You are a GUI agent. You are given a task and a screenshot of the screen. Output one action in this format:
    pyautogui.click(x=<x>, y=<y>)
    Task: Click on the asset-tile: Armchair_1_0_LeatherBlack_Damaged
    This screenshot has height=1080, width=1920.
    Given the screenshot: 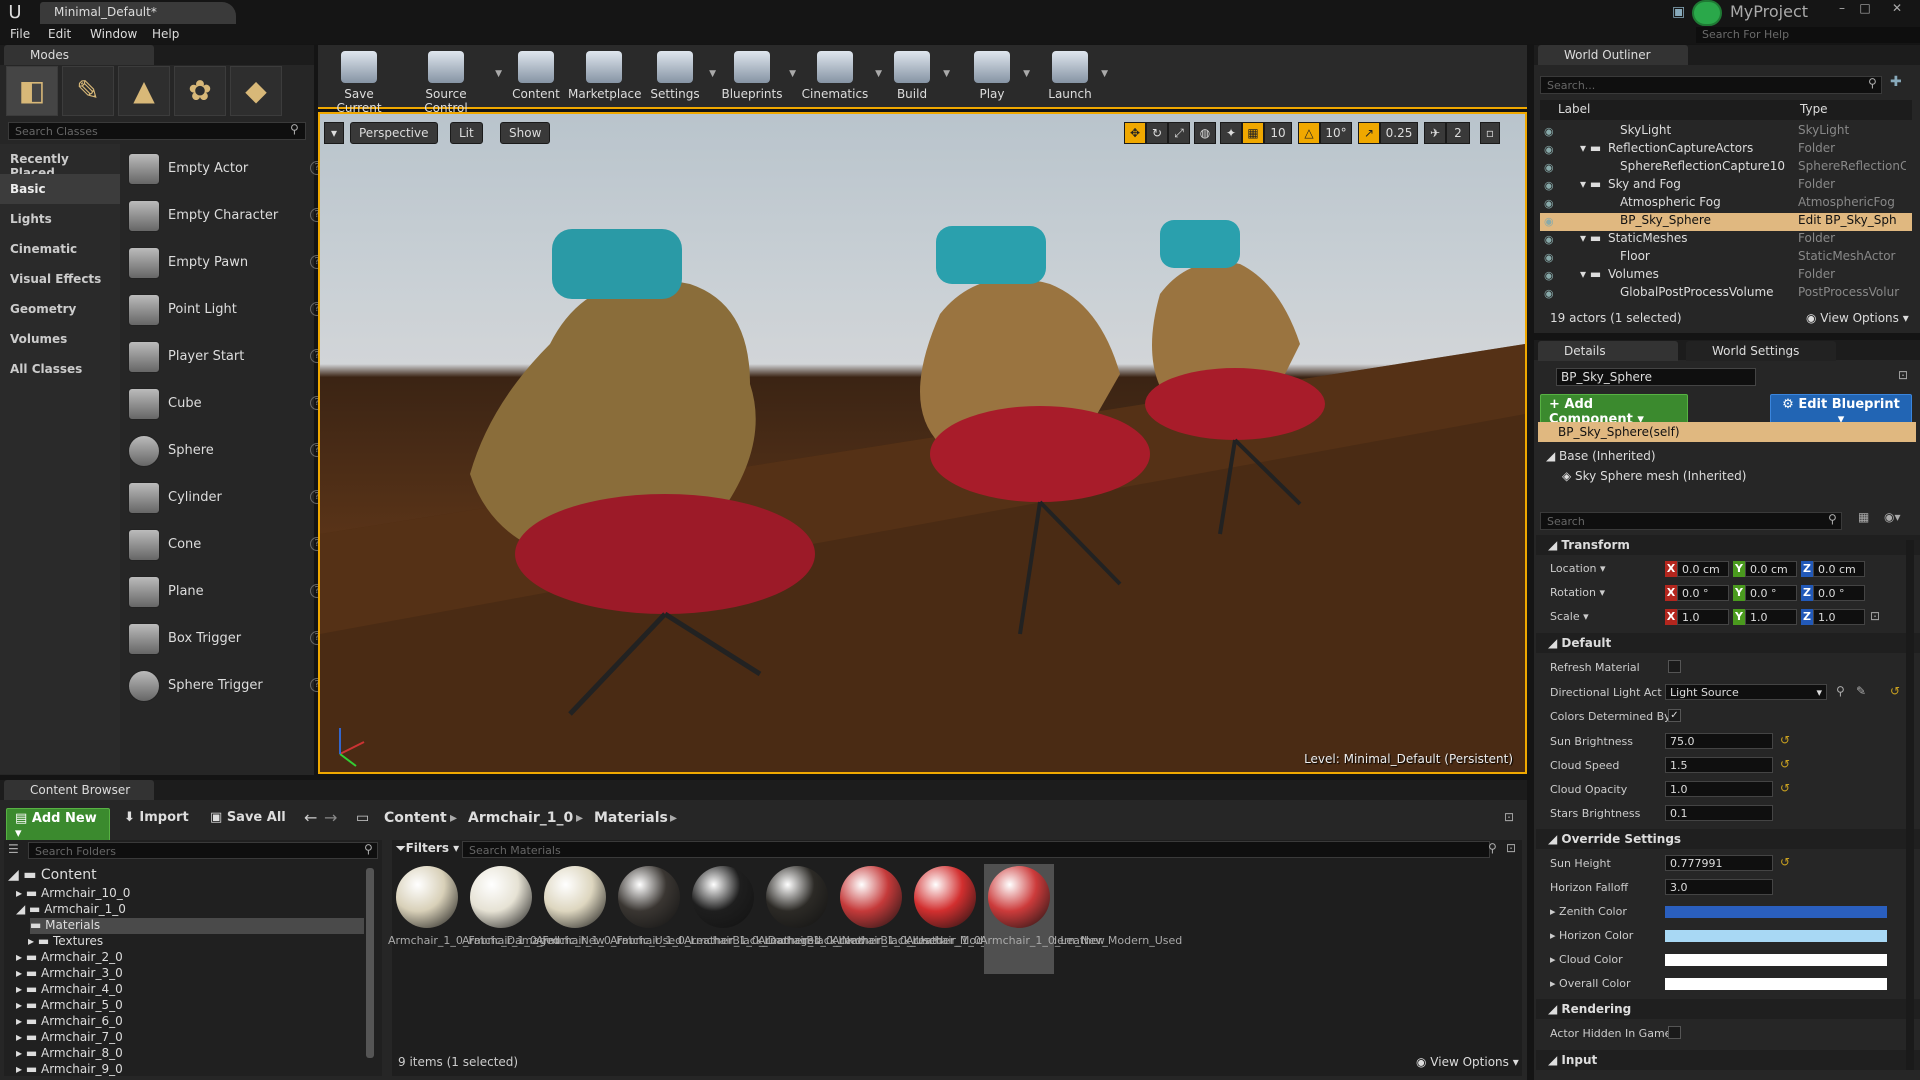 What is the action you would take?
    pyautogui.click(x=715, y=919)
    